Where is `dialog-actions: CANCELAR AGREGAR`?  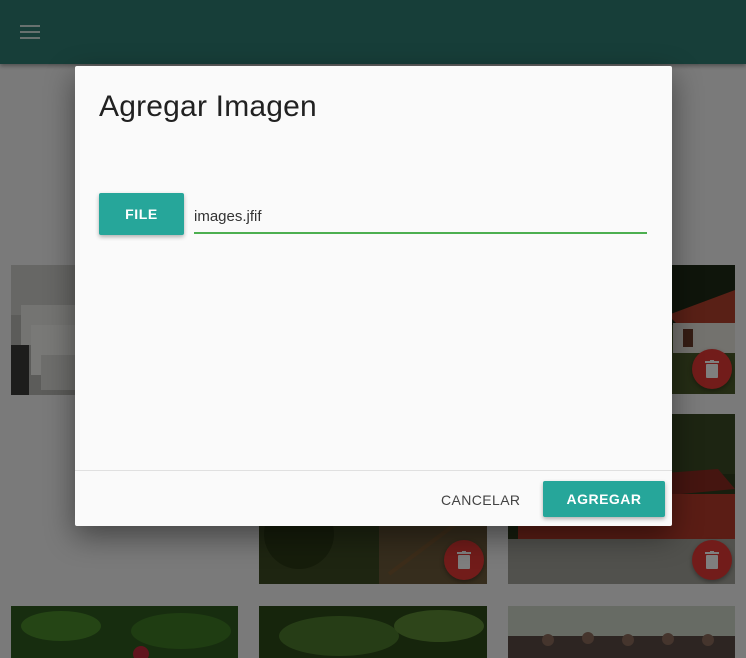
dialog-actions: CANCELAR AGREGAR is located at coordinates (373, 498).